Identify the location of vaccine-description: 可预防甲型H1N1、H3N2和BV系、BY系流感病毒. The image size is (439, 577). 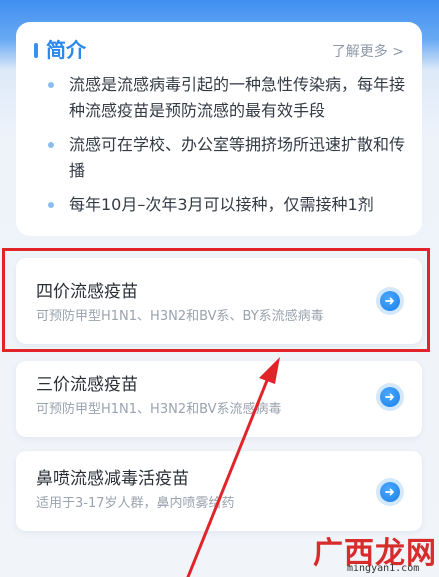
(180, 316).